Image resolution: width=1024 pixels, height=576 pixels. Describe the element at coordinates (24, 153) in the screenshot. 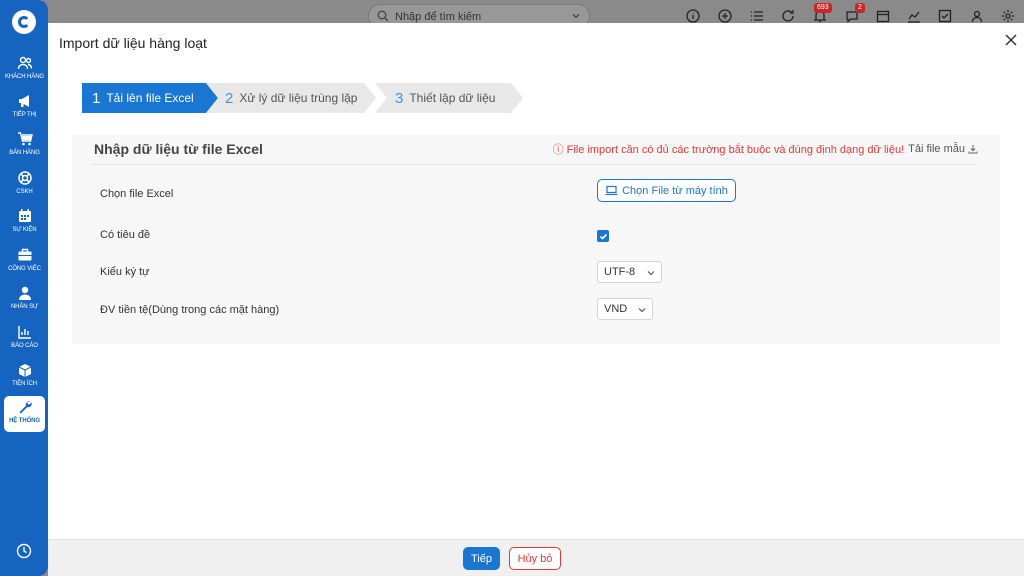

I see `sidebar-item-label: BÁN HÀNG` at that location.